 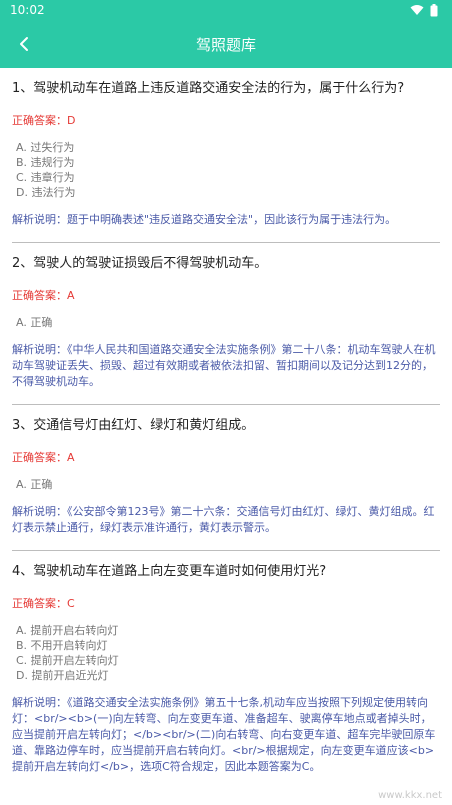 I want to click on back-button, so click(x=24, y=44).